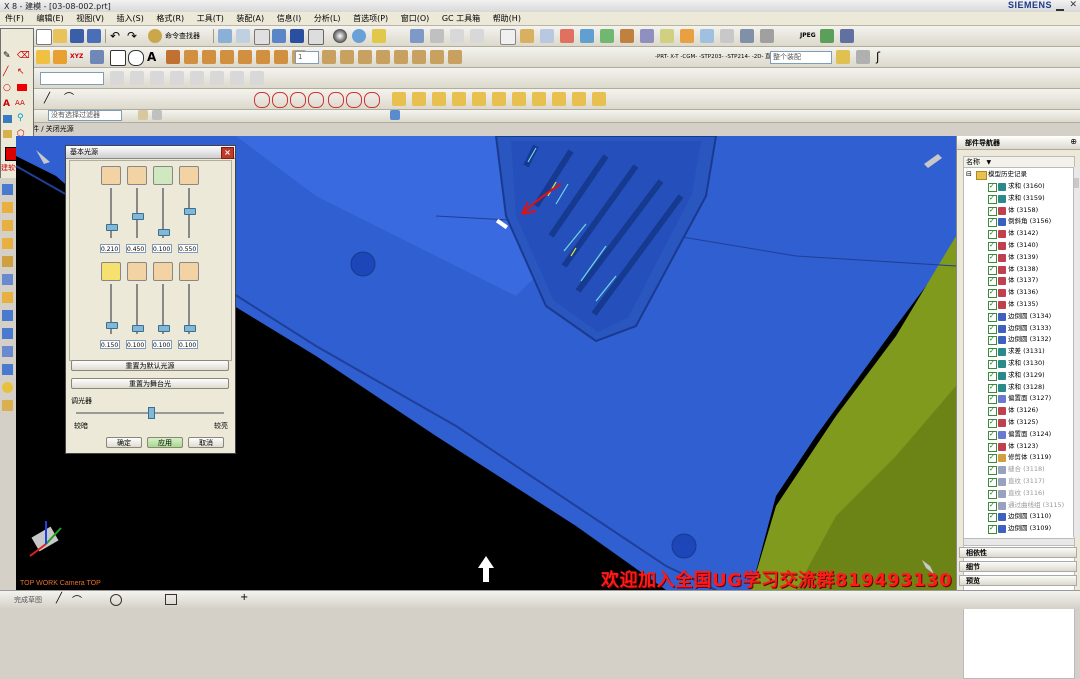 This screenshot has height=679, width=1080. Describe the element at coordinates (117, 78) in the screenshot. I see `spline-icon` at that location.